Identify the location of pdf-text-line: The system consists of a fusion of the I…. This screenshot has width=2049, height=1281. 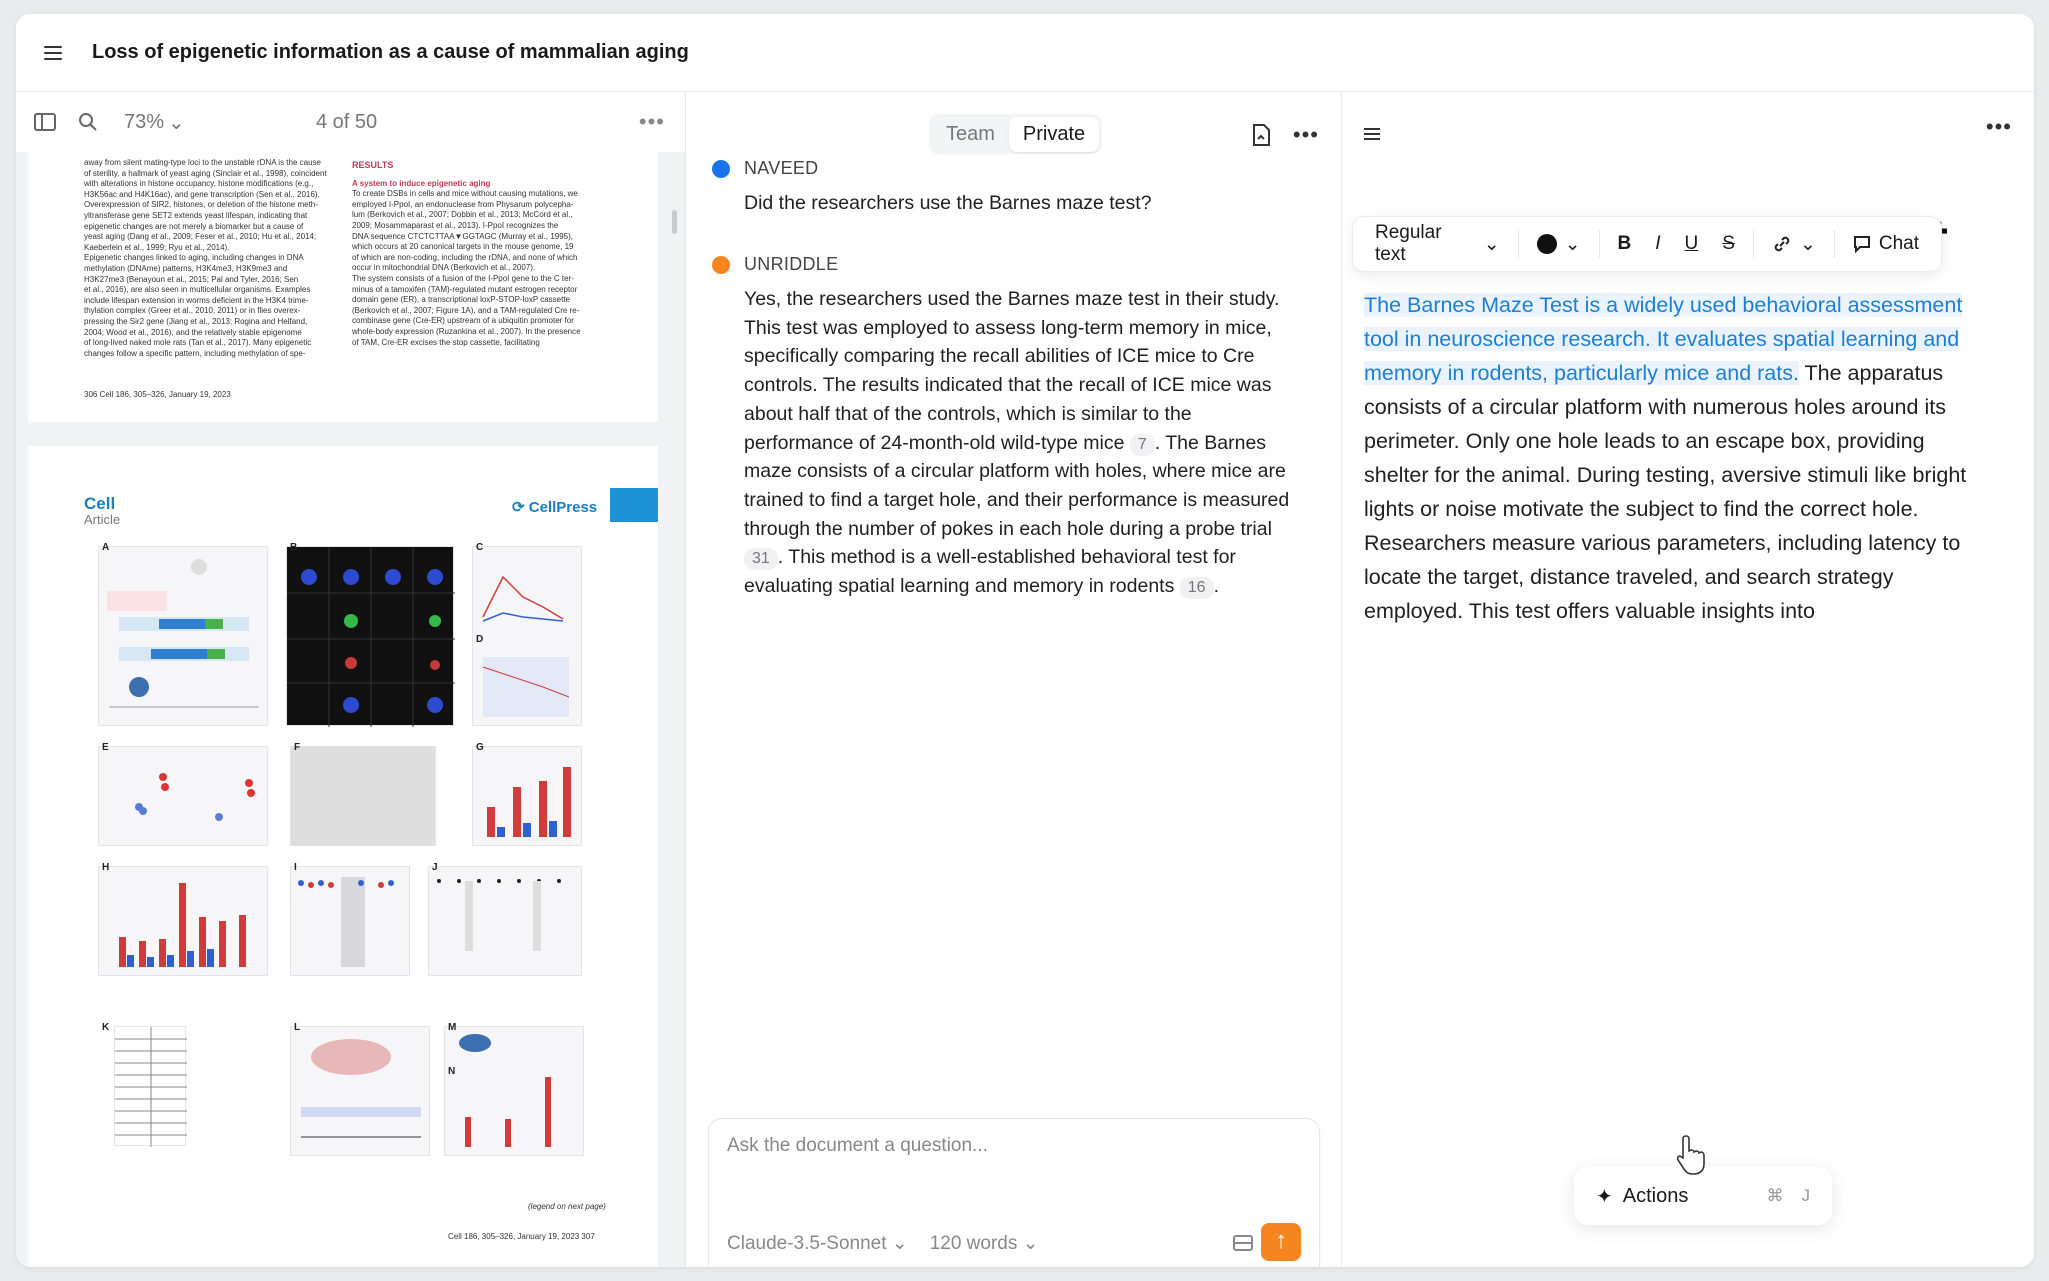
(463, 278).